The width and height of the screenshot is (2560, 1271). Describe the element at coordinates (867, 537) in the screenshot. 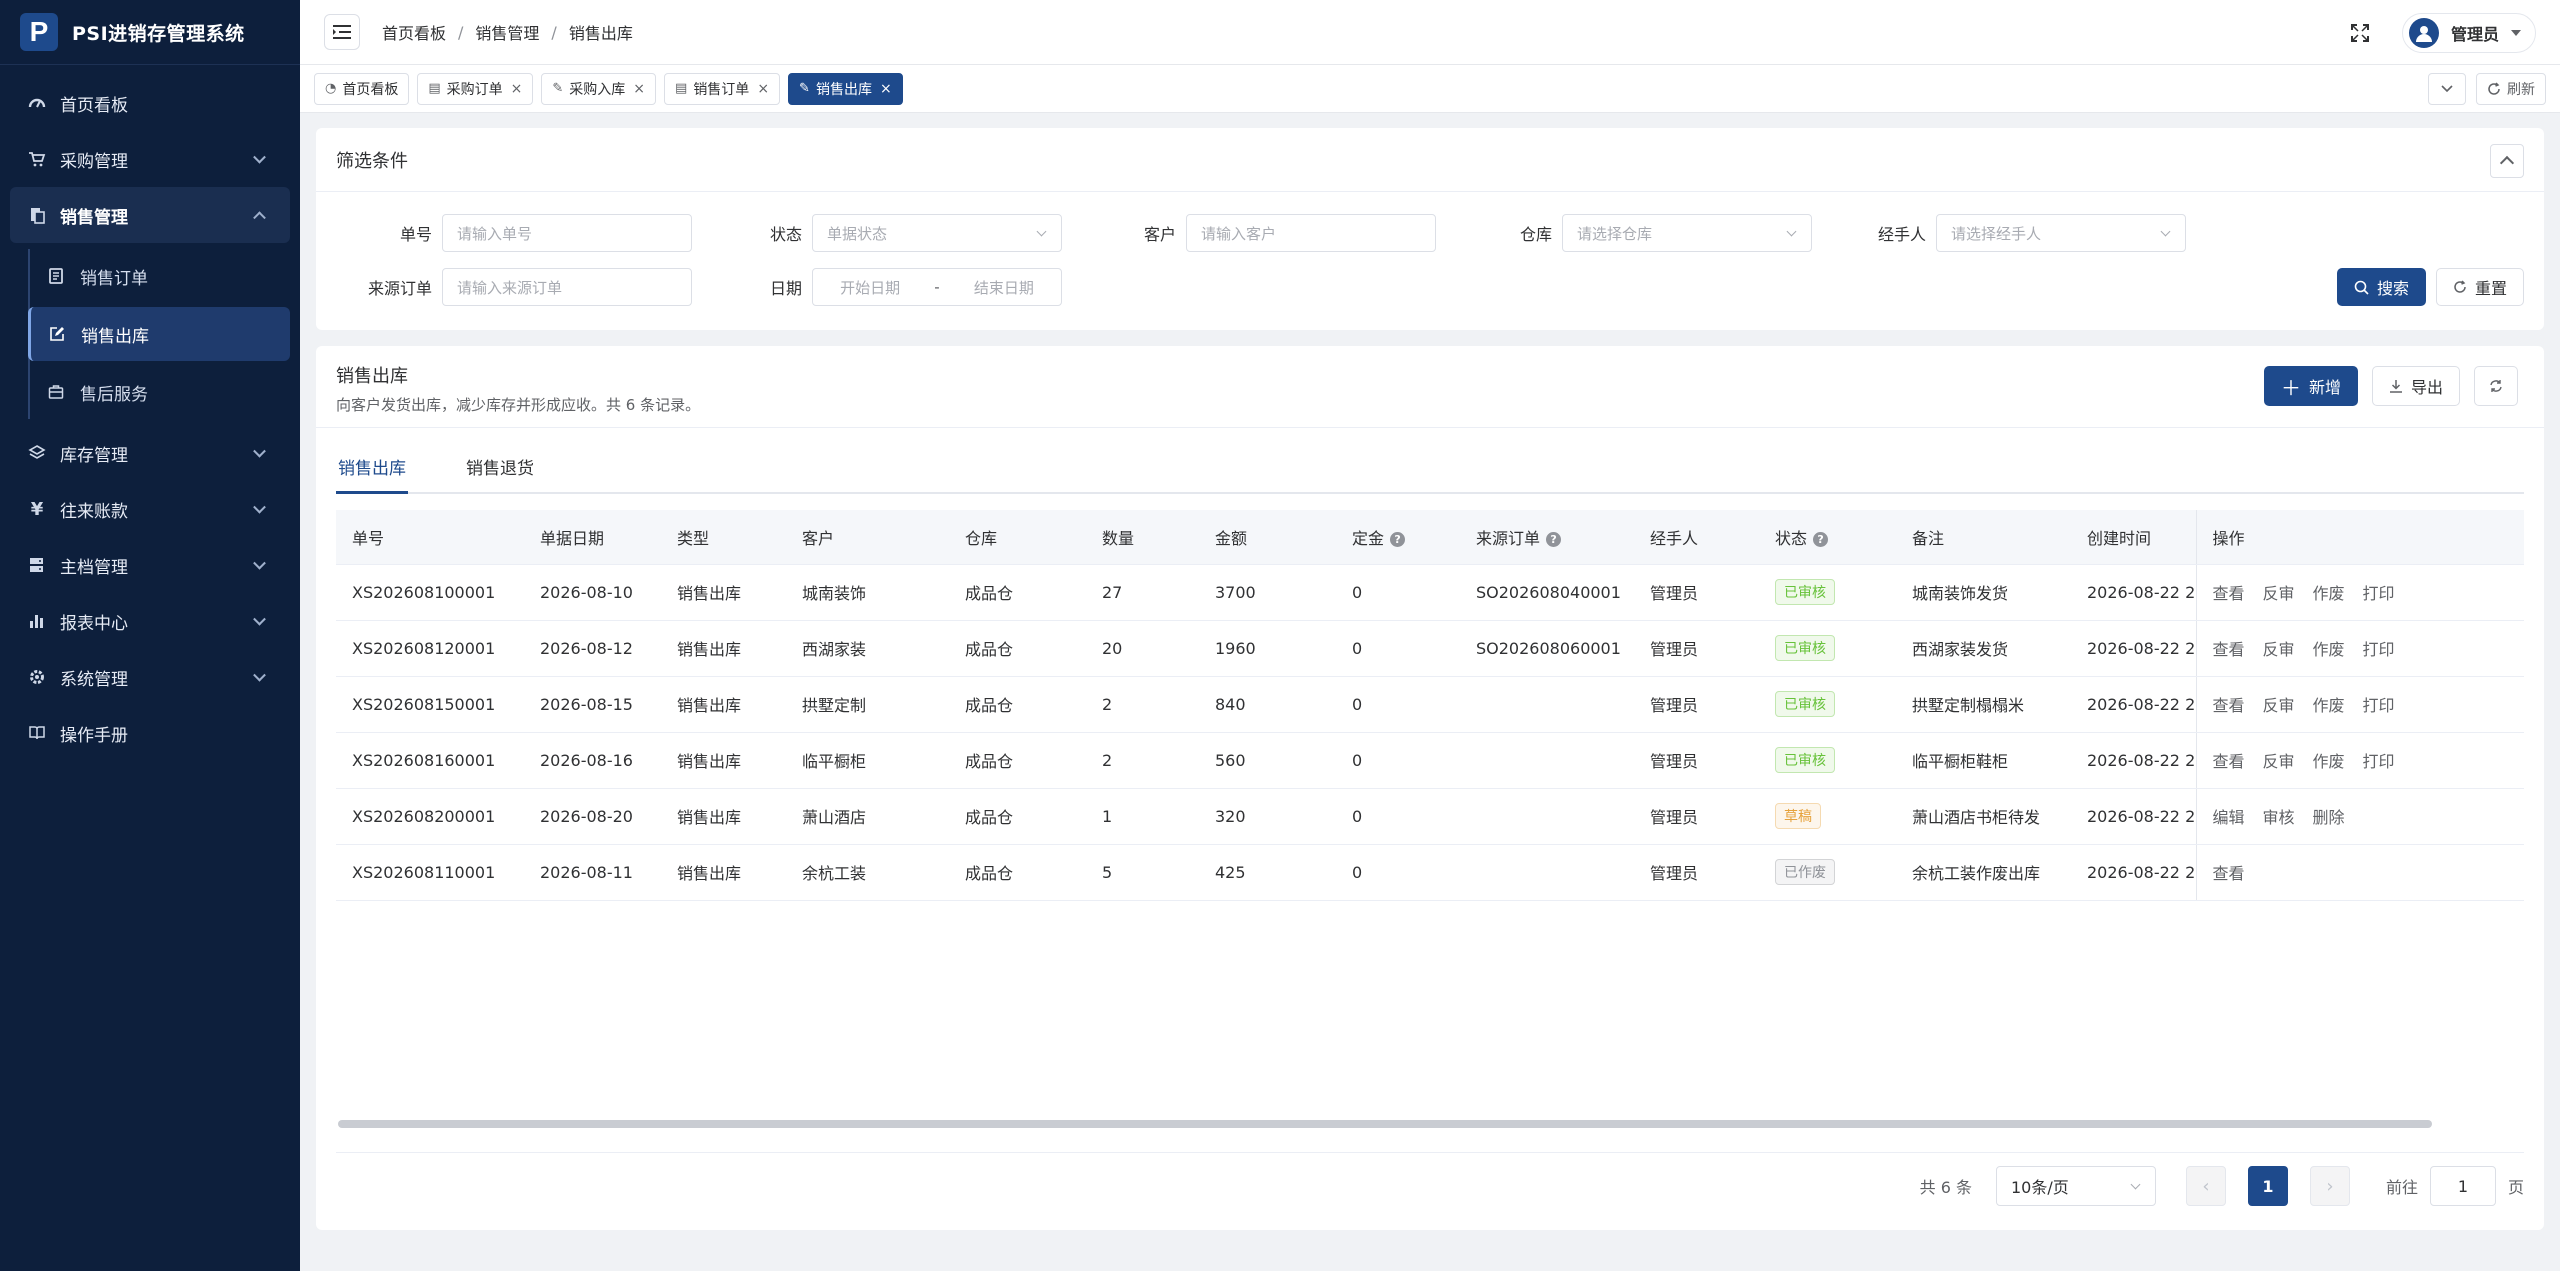

I see `column-header: 客户` at that location.